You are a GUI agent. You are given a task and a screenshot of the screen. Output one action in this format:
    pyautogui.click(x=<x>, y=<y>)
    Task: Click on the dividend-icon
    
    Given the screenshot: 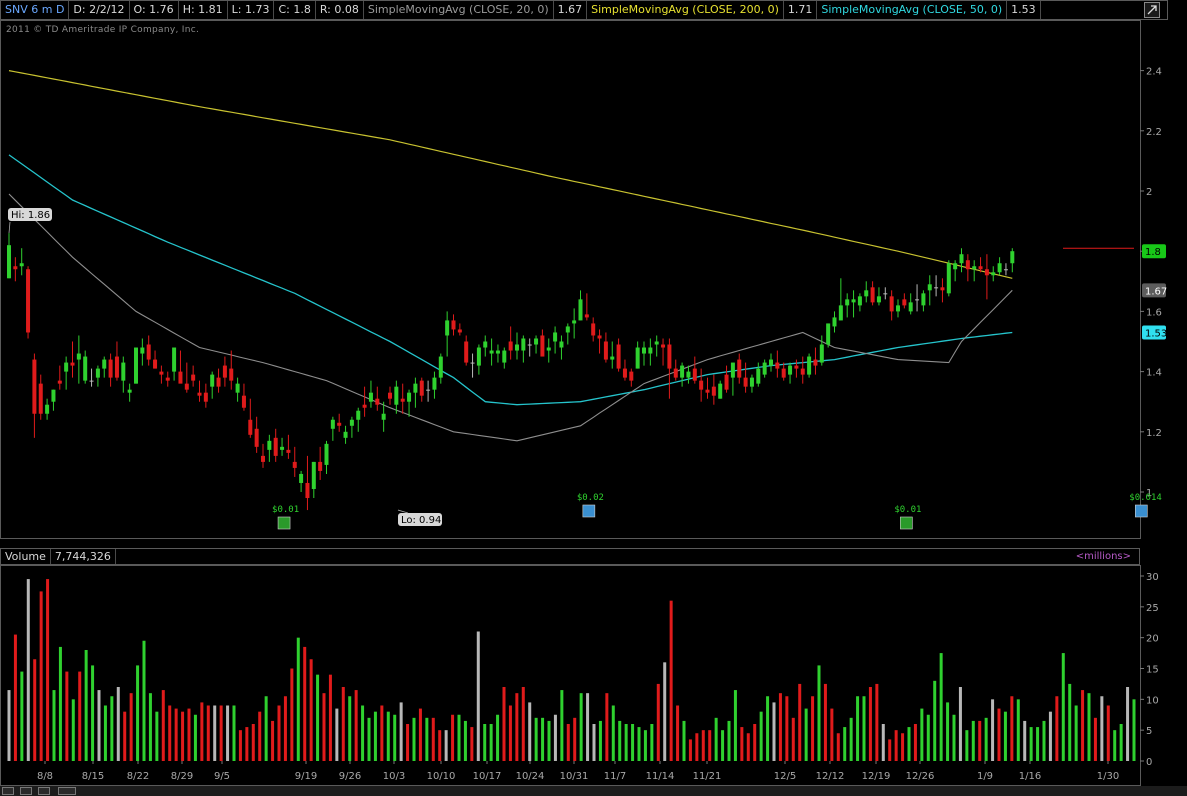 What is the action you would take?
    pyautogui.click(x=1141, y=511)
    